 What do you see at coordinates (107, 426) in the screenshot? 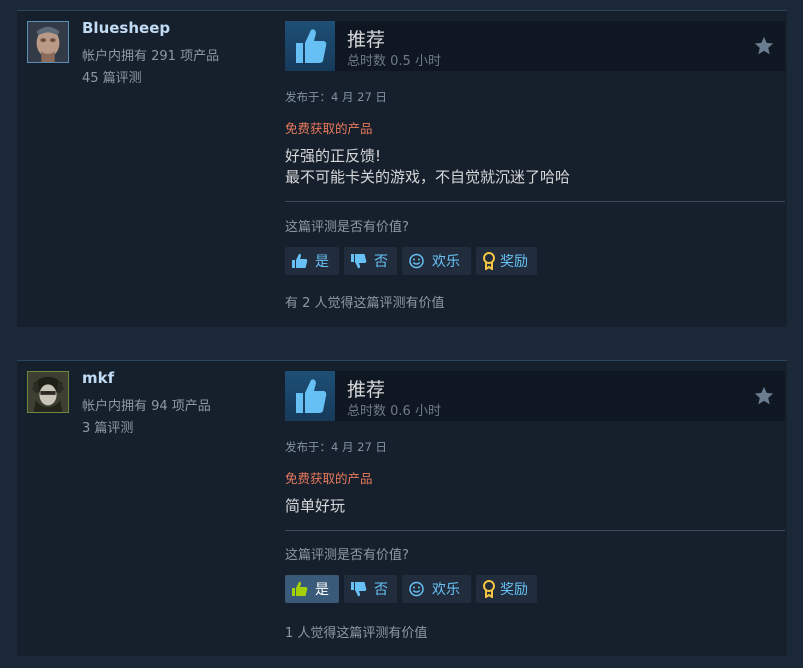
I see `author-reviews-count: 3 篇评测` at bounding box center [107, 426].